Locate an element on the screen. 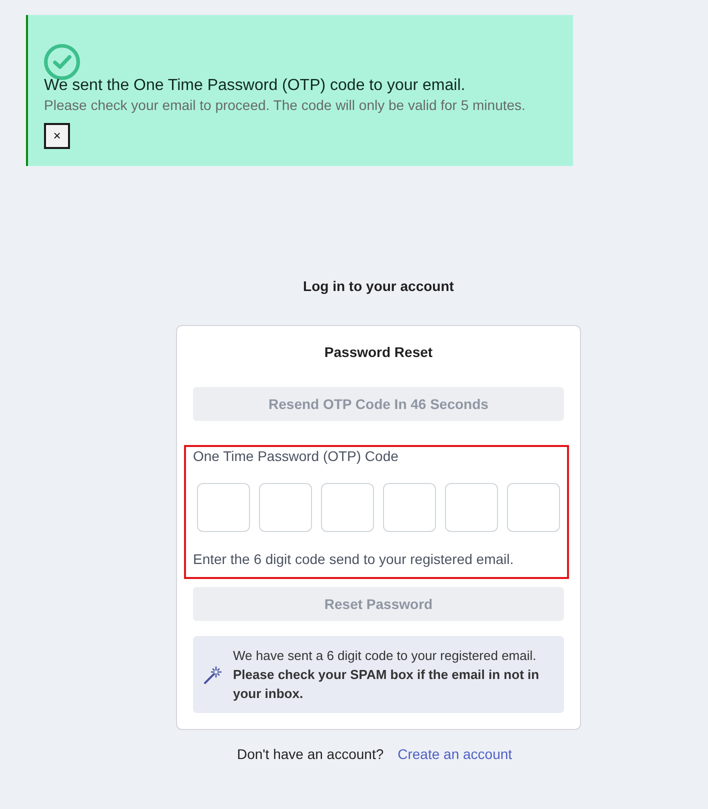  notice-text: We have sent a 6 digit code to your registered email. Please check your SPAM box if the email in not in your inbox. is located at coordinates (386, 675).